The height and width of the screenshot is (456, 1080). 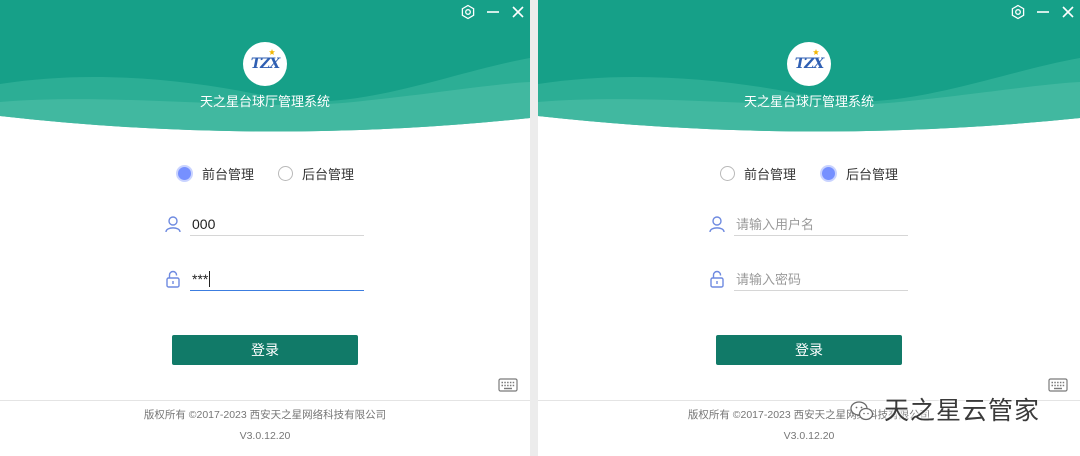 I want to click on text-cursor, so click(x=209, y=279).